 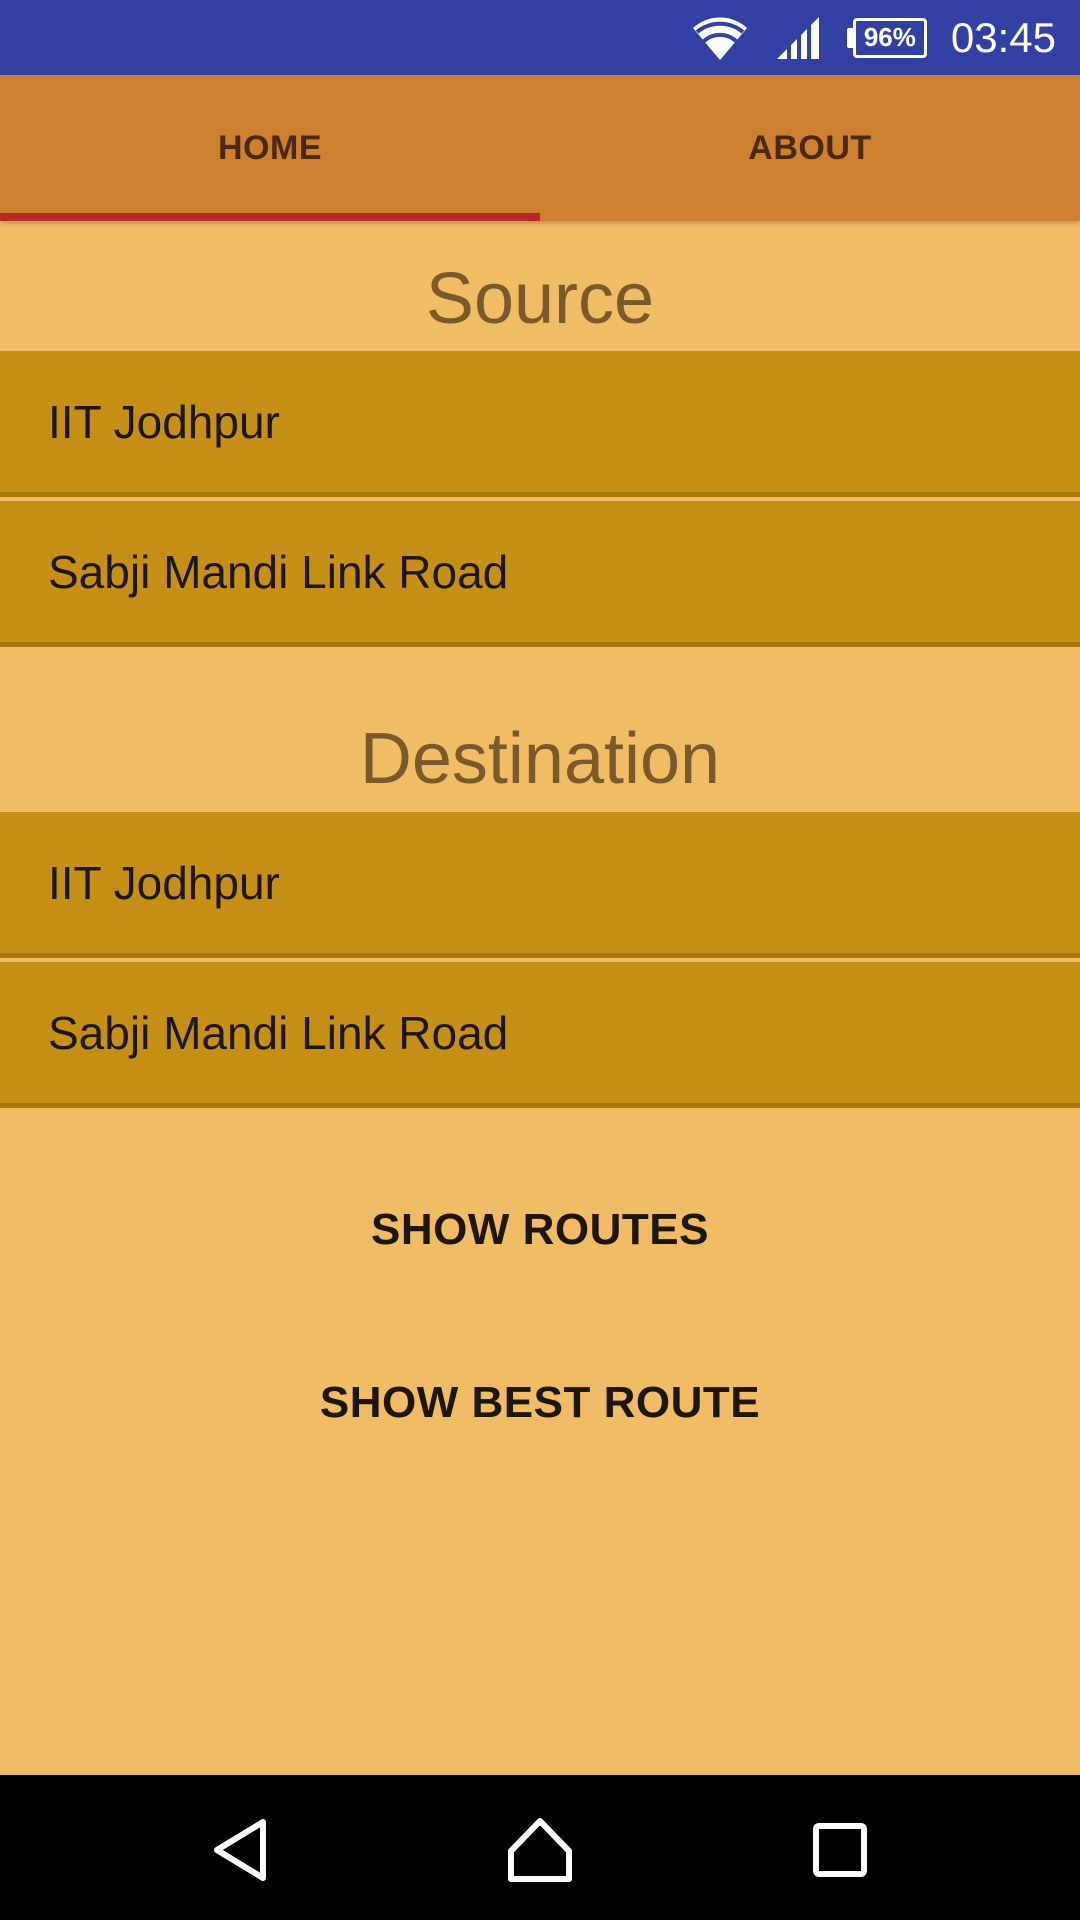 I want to click on recents-icon, so click(x=840, y=1850).